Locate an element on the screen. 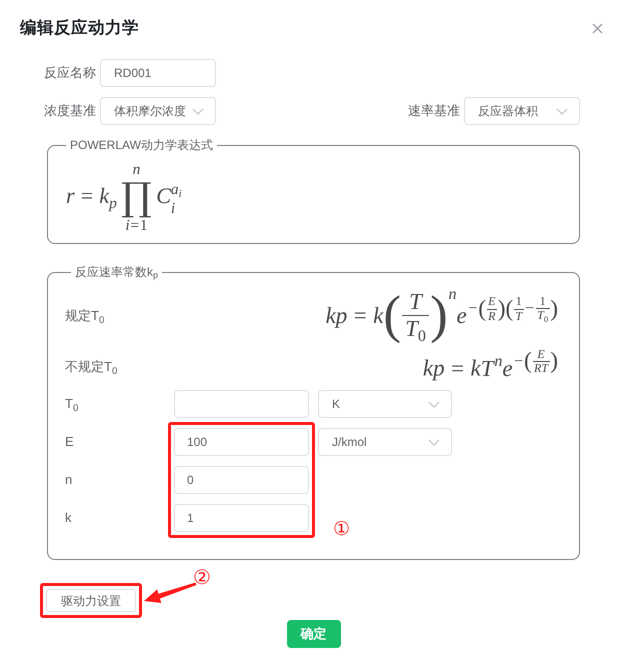  close-icon is located at coordinates (597, 28).